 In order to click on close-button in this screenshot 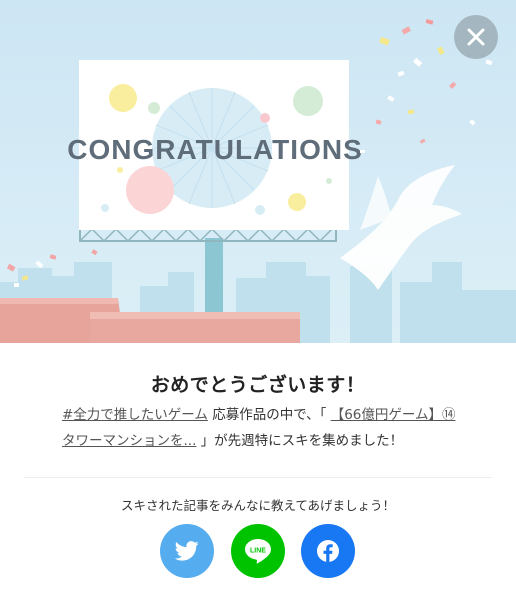, I will do `click(476, 37)`.